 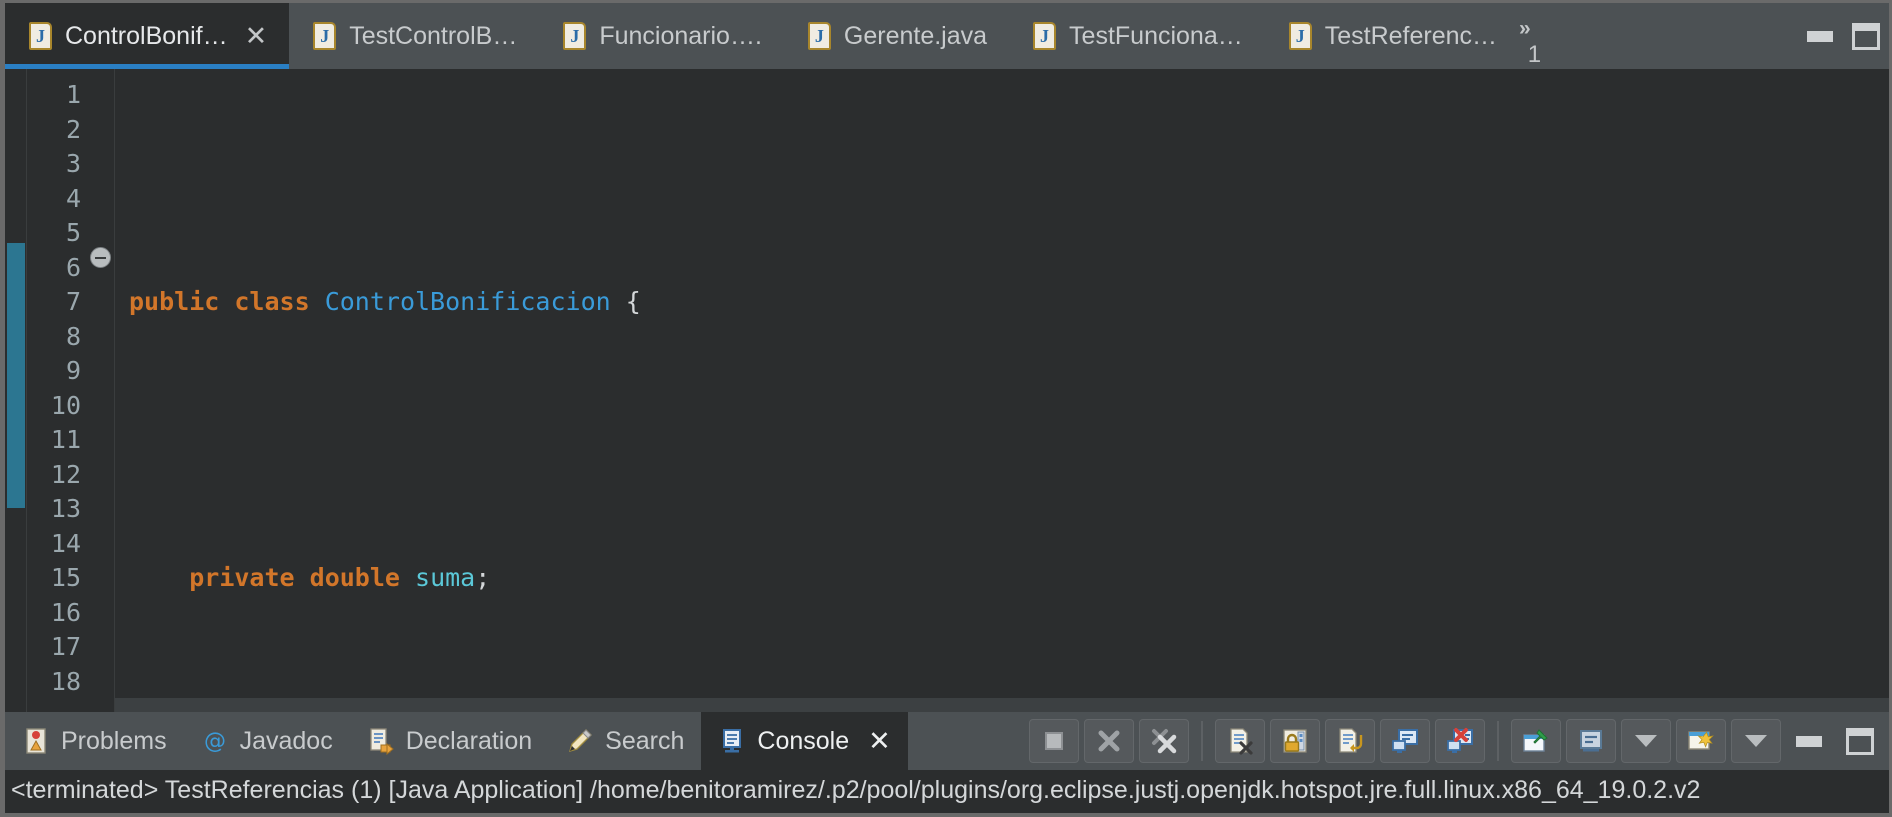 What do you see at coordinates (1675, 36) in the screenshot?
I see `editor-tab-bar-spacer` at bounding box center [1675, 36].